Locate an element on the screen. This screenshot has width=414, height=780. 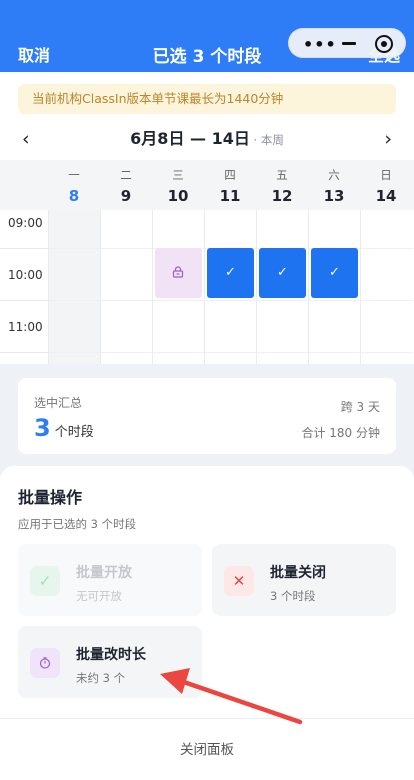
summary-label: 选中汇总 is located at coordinates (58, 403).